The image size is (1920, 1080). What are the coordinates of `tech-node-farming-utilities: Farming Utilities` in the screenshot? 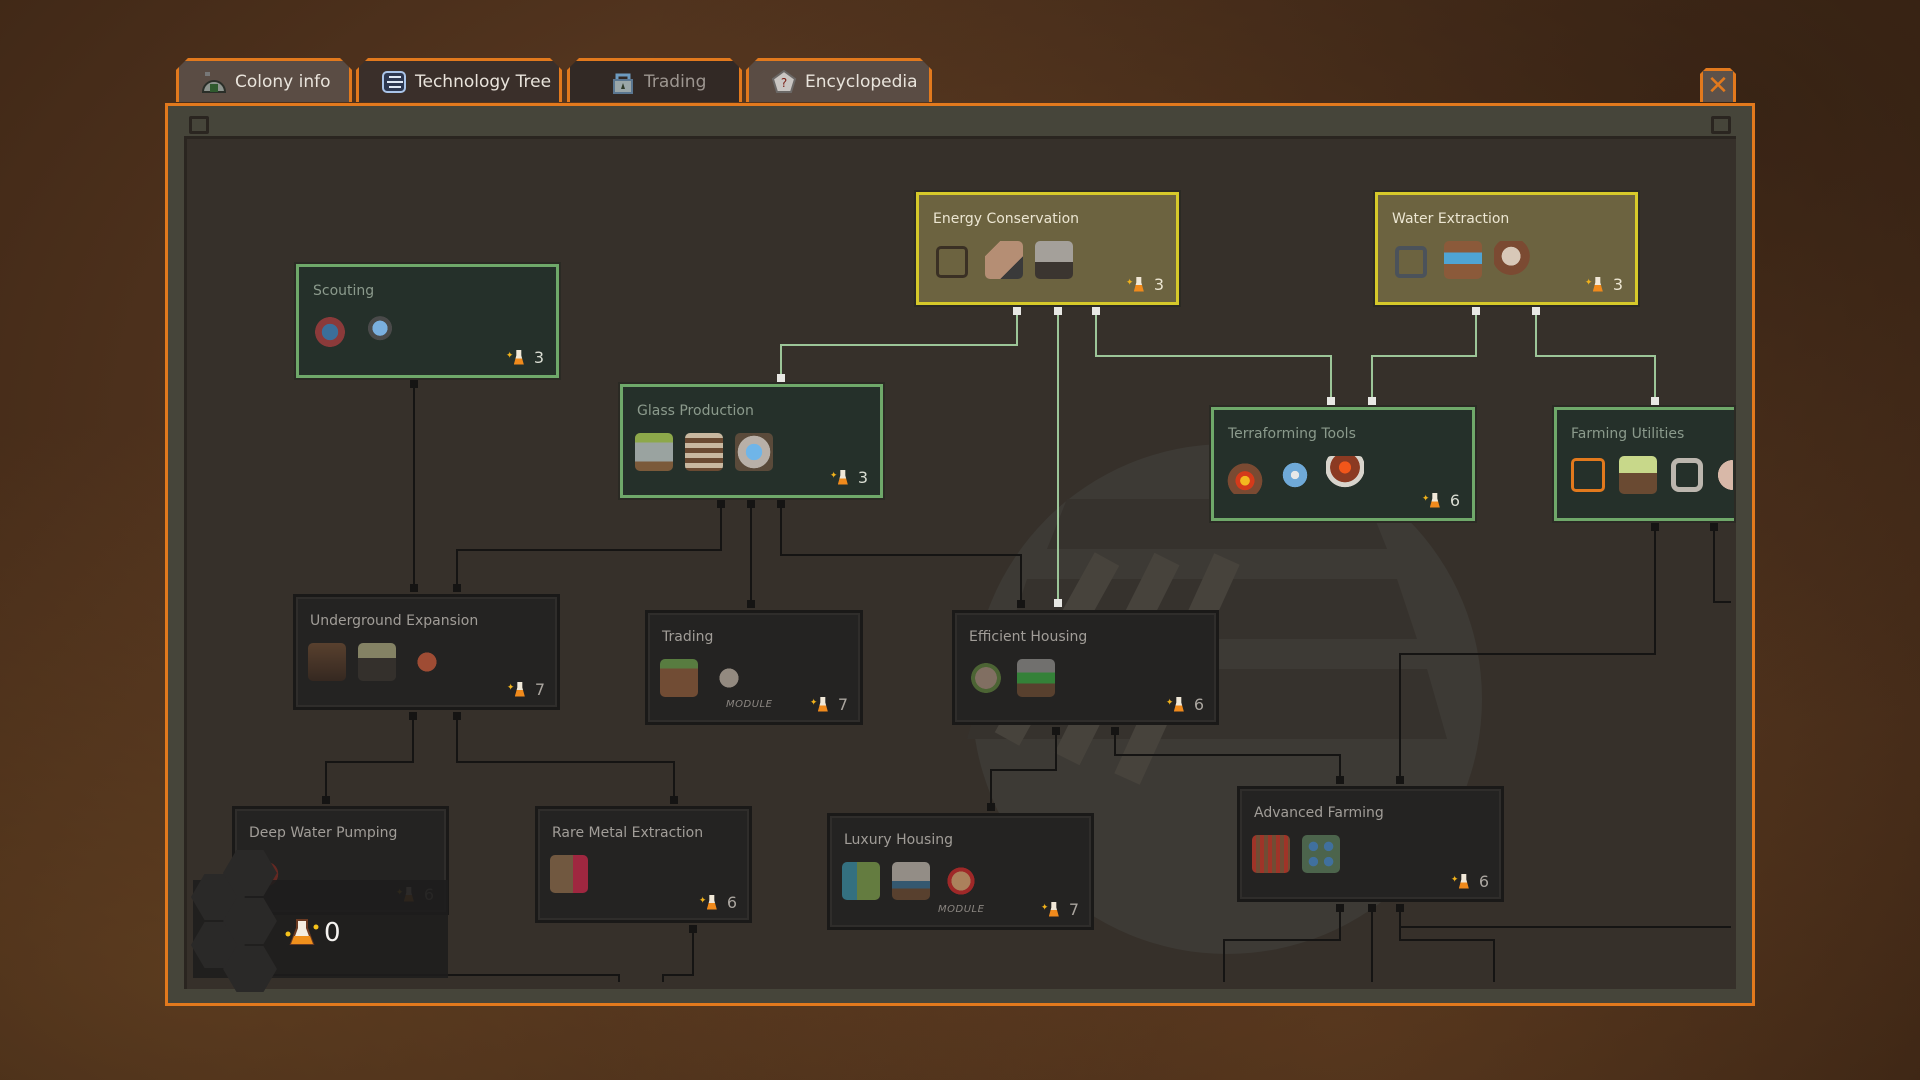 It's located at (1644, 464).